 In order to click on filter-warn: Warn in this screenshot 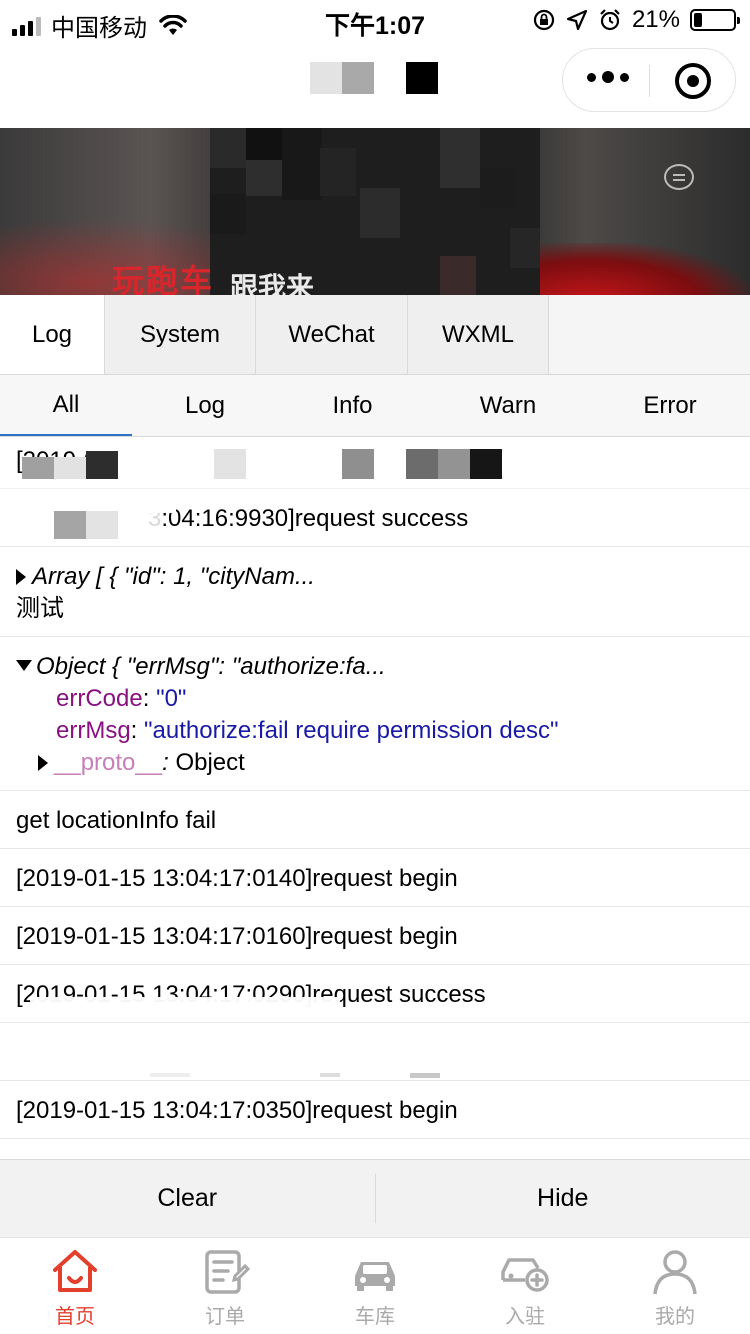, I will do `click(508, 405)`.